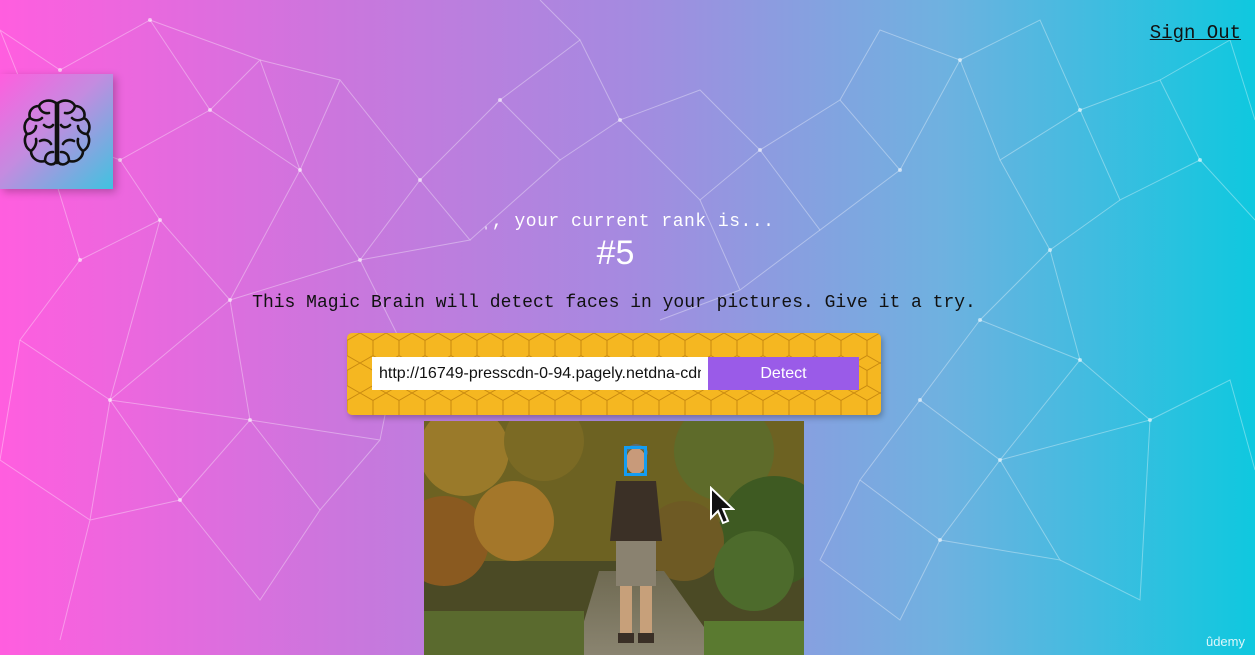 This screenshot has height=655, width=1255. I want to click on udemy-watermark: ûdemy, so click(1225, 641).